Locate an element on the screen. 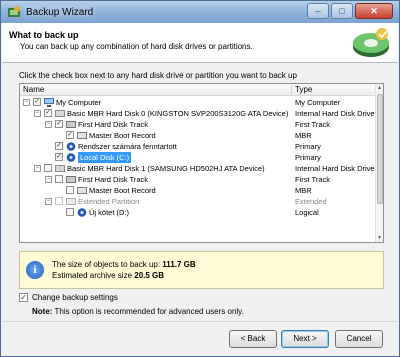 The height and width of the screenshot is (357, 400). window-title: Backup Wizard is located at coordinates (60, 12).